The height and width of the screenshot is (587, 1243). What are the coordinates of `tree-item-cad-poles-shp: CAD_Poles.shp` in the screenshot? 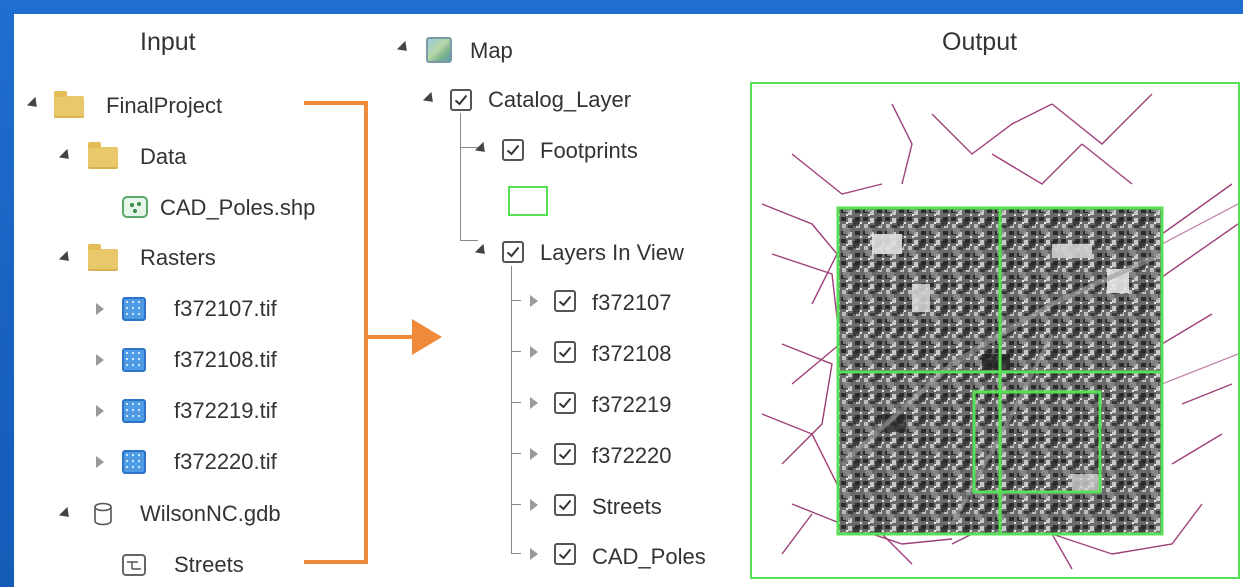 It's located at (237, 208).